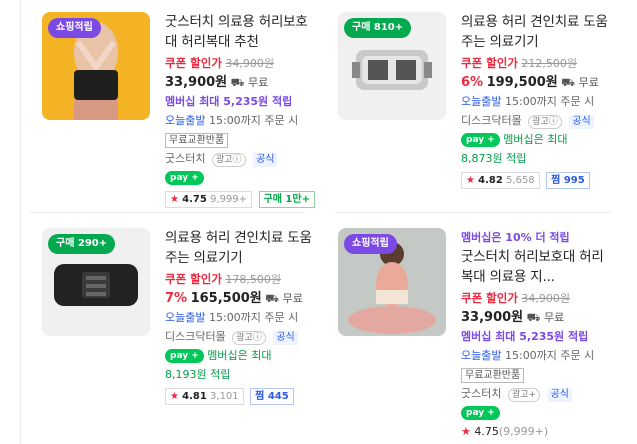 The width and height of the screenshot is (637, 444). What do you see at coordinates (96, 282) in the screenshot?
I see `product-image: 구매 290+` at bounding box center [96, 282].